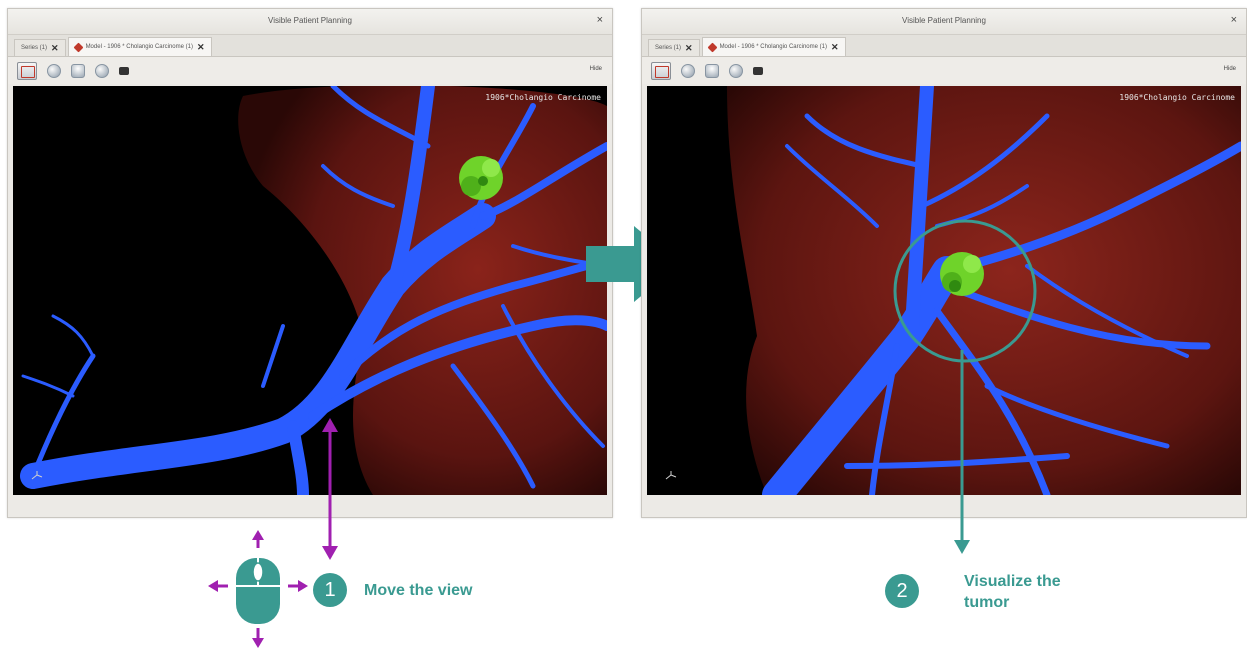 This screenshot has width=1247, height=649. What do you see at coordinates (418, 590) in the screenshot?
I see `step-label-1: Move the view` at bounding box center [418, 590].